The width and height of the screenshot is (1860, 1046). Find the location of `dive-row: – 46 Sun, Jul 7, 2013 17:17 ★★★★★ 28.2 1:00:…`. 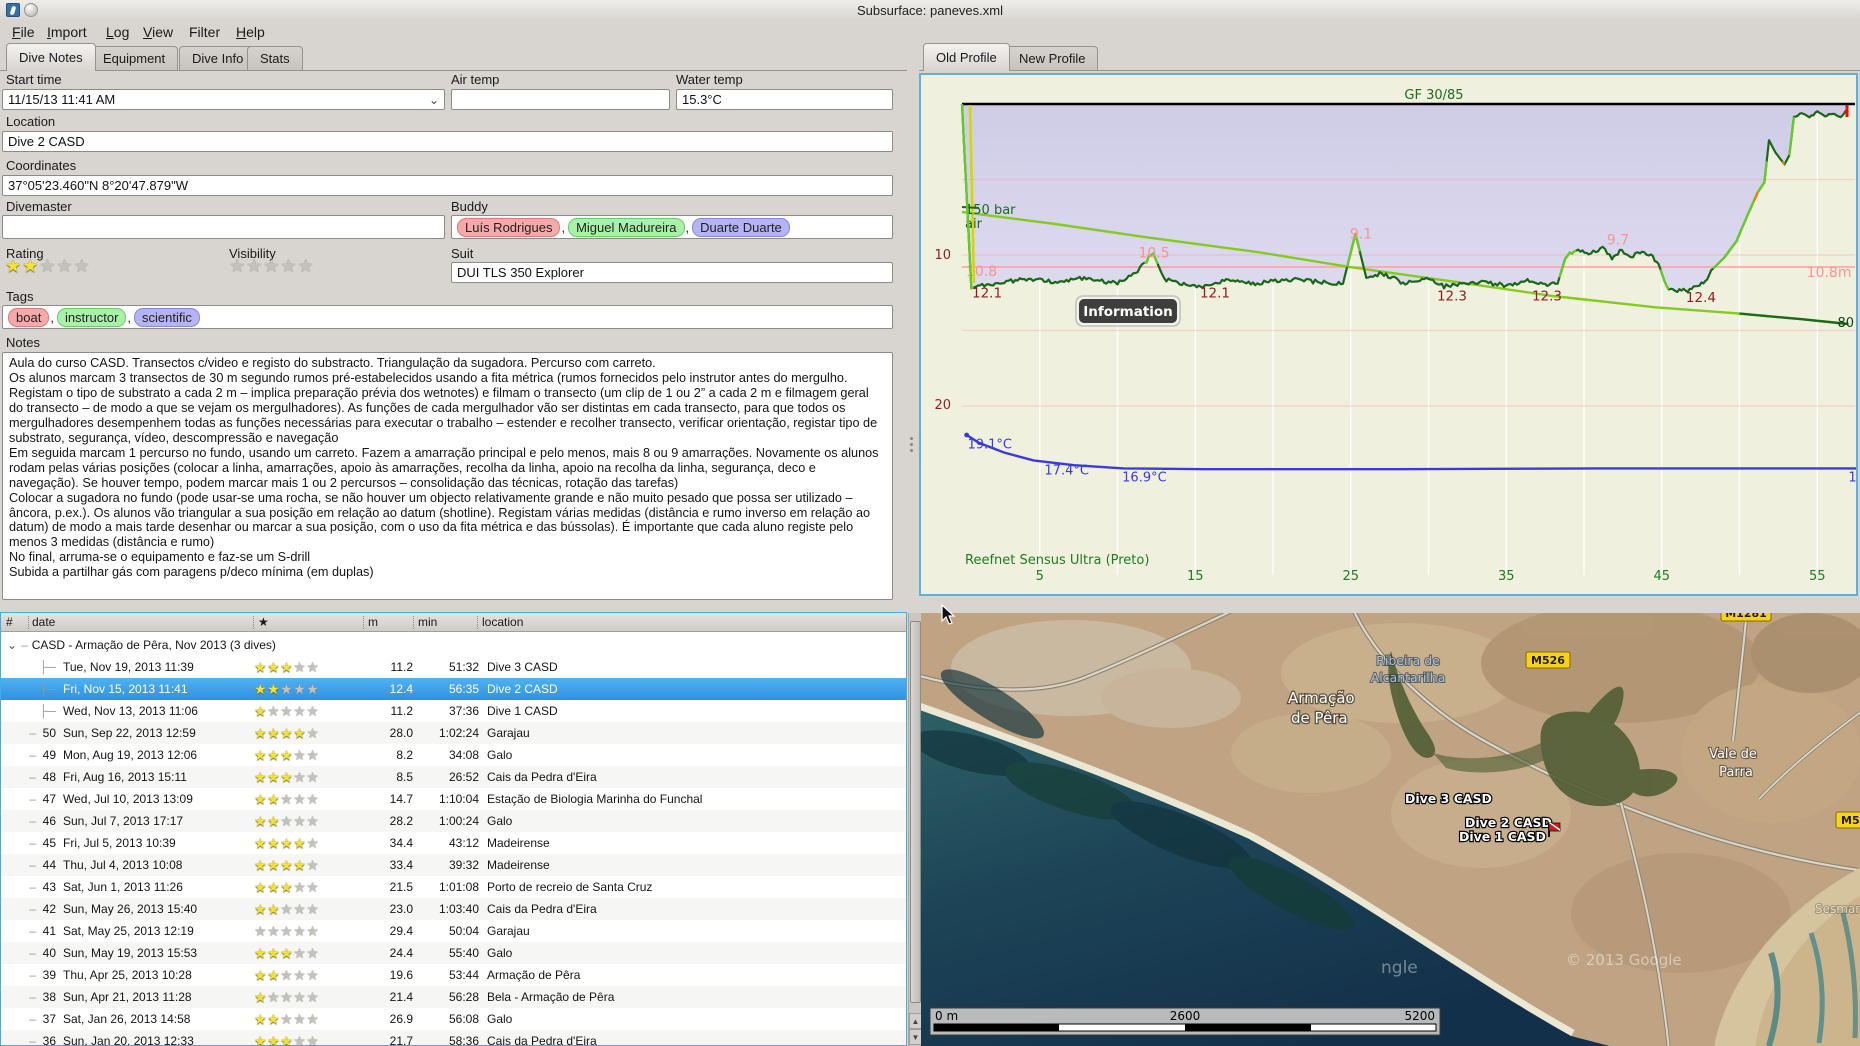

dive-row: – 46 Sun, Jul 7, 2013 17:17 ★★★★★ 28.2 1:00:… is located at coordinates (453, 821).